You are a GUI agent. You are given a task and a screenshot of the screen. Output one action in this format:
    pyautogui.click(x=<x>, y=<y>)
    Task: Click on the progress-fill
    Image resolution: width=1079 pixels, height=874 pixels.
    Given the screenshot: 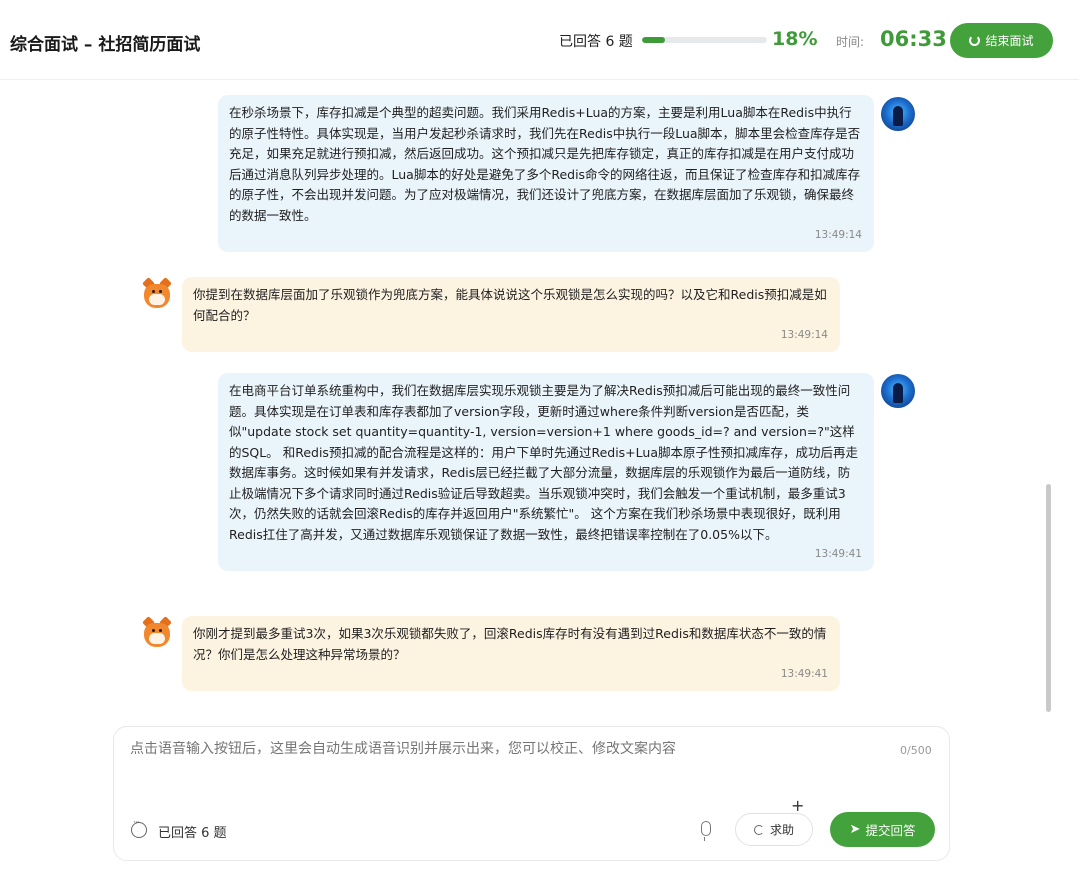 What is the action you would take?
    pyautogui.click(x=653, y=40)
    